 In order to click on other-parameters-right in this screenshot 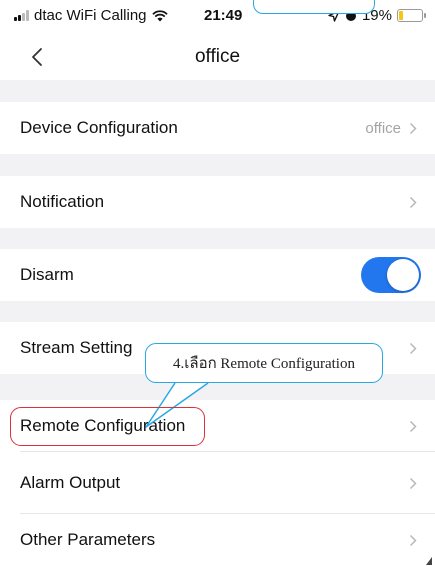, I will do `click(413, 540)`.